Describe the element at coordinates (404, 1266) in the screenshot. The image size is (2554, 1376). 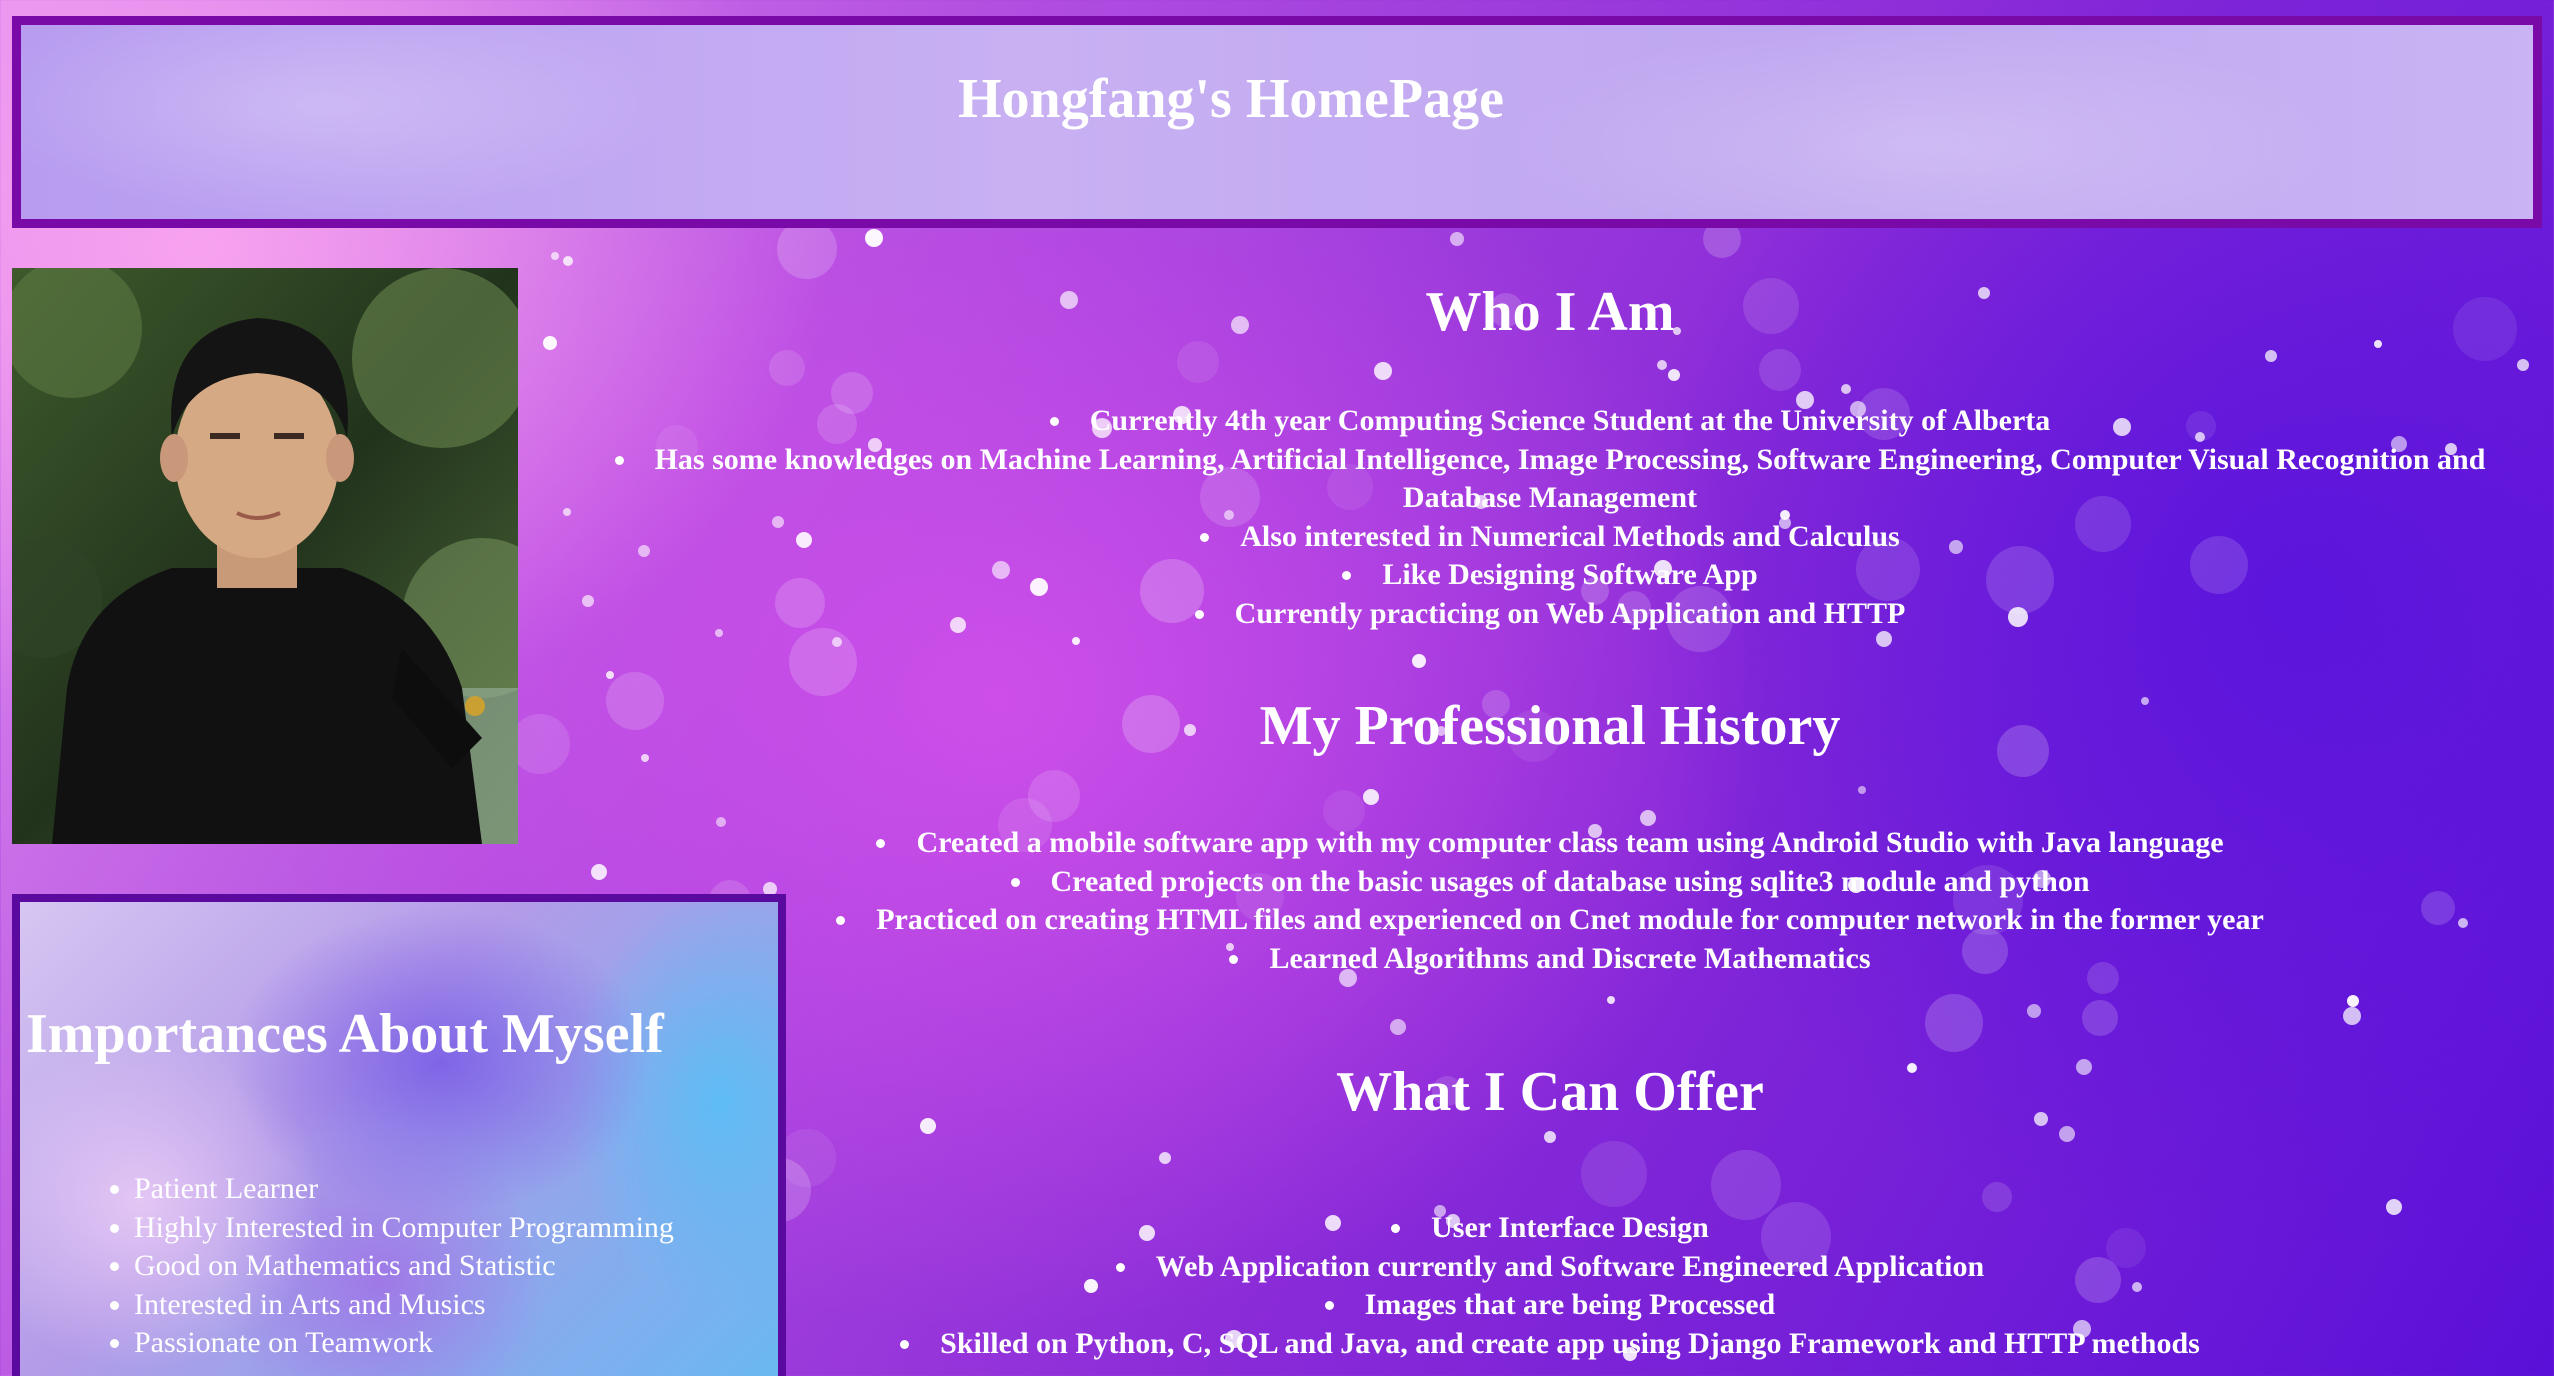
I see `list-item: Good on Mathematics and Statistic` at that location.